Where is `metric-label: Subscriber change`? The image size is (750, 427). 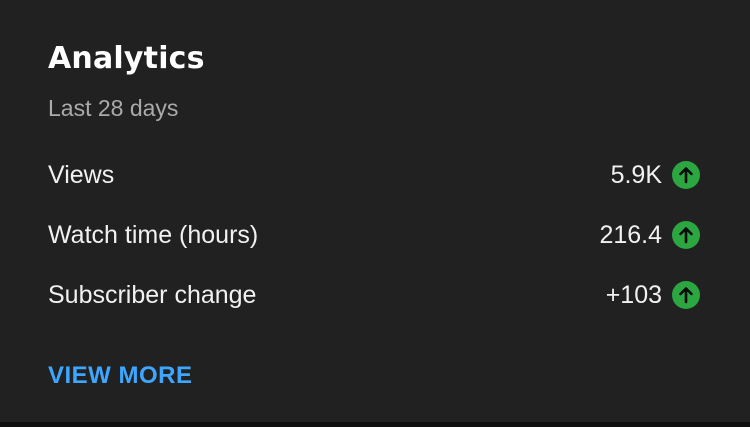
metric-label: Subscriber change is located at coordinates (152, 294).